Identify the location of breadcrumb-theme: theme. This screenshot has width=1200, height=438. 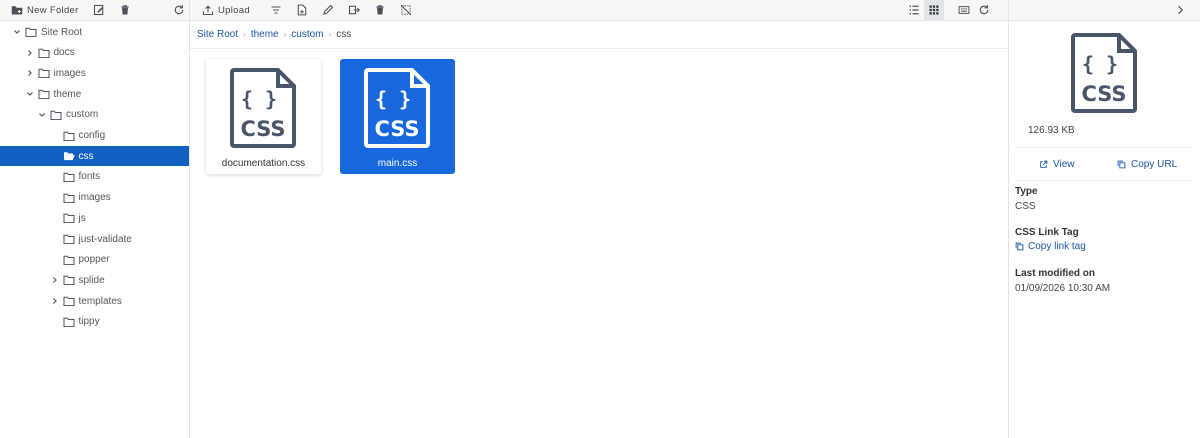
(265, 34).